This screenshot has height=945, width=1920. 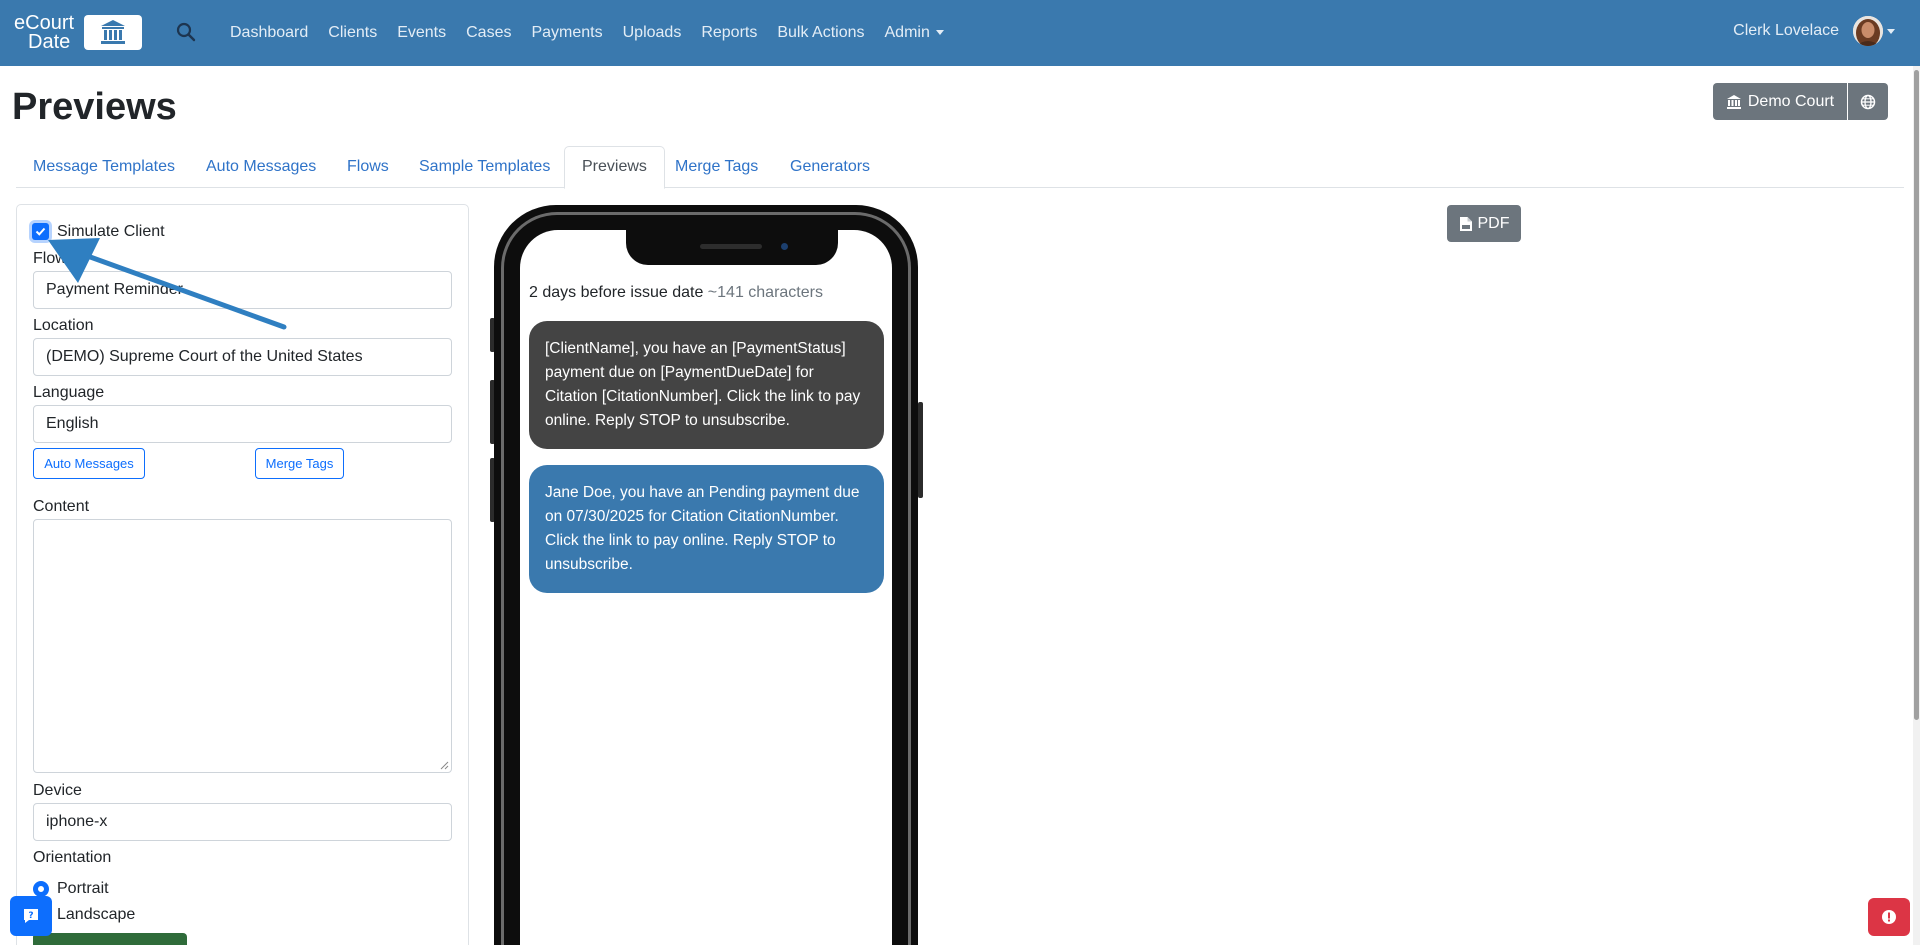 I want to click on simulate-client-label: Simulate Client, so click(x=111, y=232).